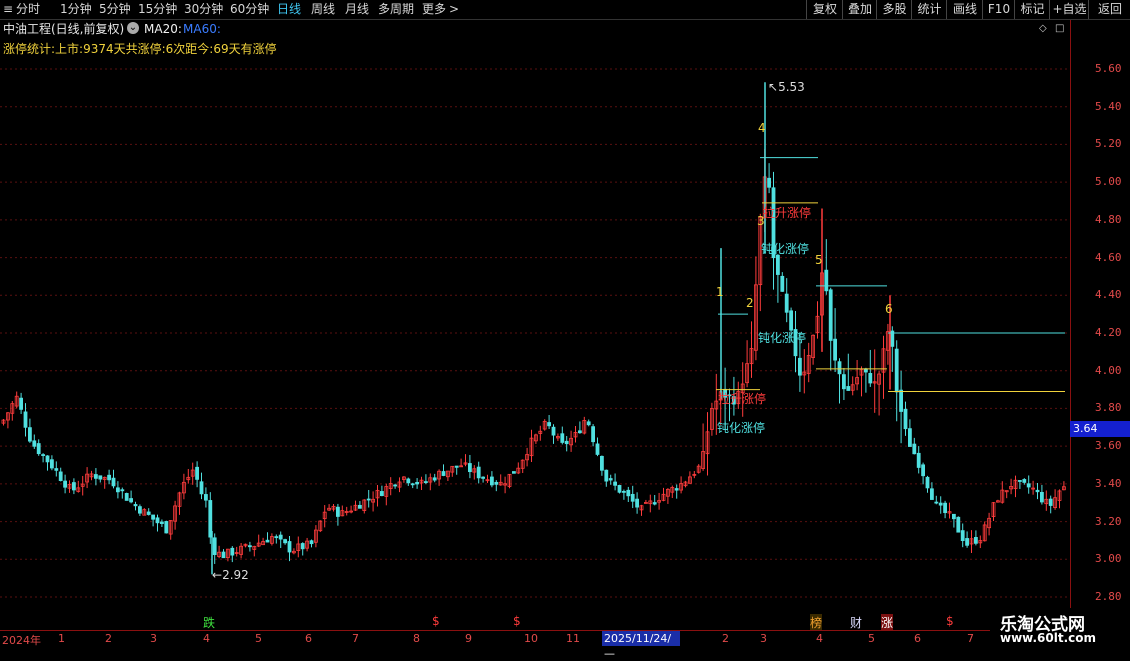 This screenshot has height=661, width=1130. What do you see at coordinates (1043, 28) in the screenshot?
I see `diamond-icon: ◇` at bounding box center [1043, 28].